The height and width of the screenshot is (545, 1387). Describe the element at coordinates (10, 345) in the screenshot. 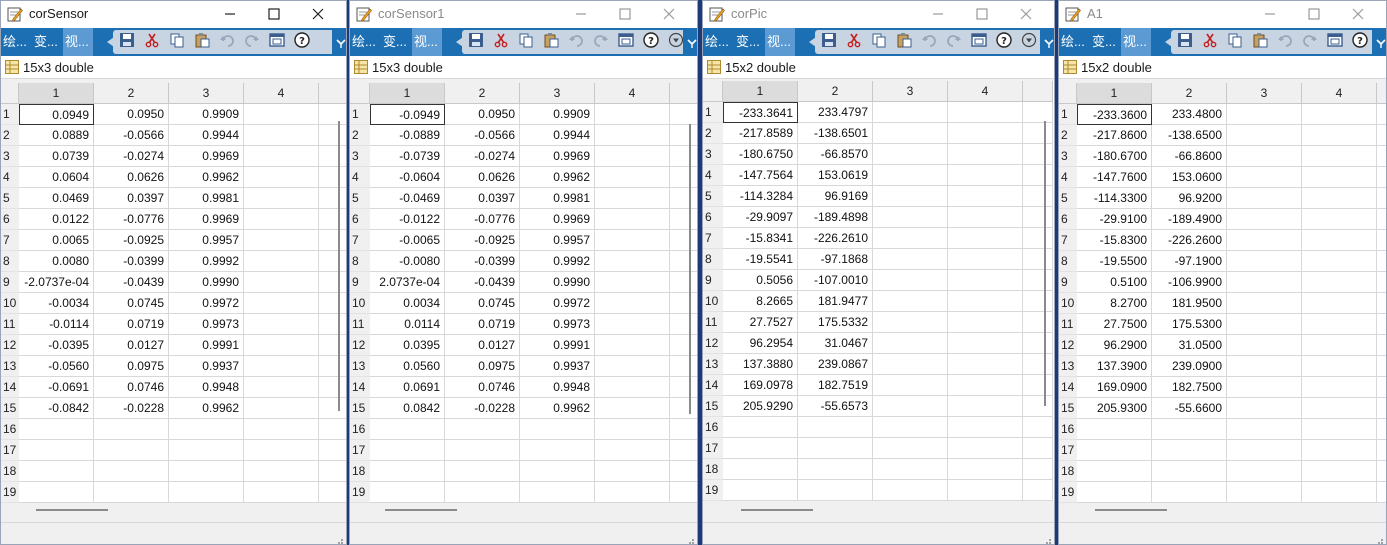

I see `row-header: 12` at that location.